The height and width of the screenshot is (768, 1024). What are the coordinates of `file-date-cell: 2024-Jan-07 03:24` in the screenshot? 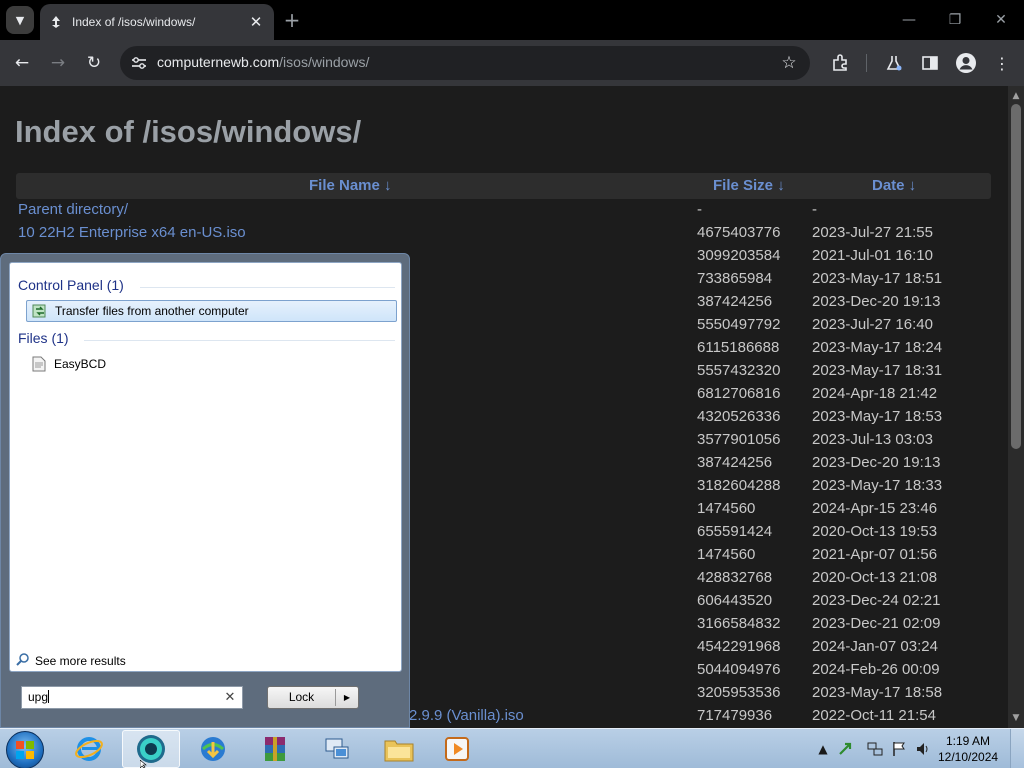 It's located at (875, 646).